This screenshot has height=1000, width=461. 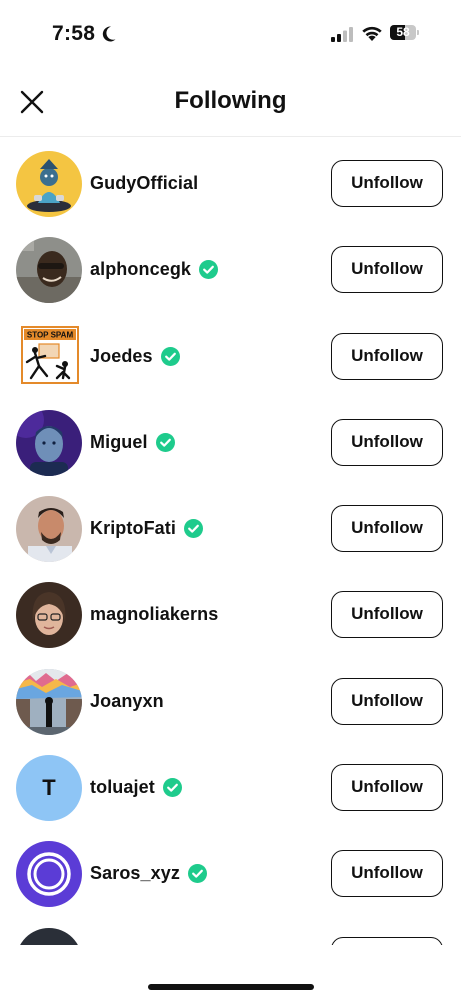 What do you see at coordinates (230, 353) in the screenshot?
I see `list-item: STOP SPAM Joedes Unfollow` at bounding box center [230, 353].